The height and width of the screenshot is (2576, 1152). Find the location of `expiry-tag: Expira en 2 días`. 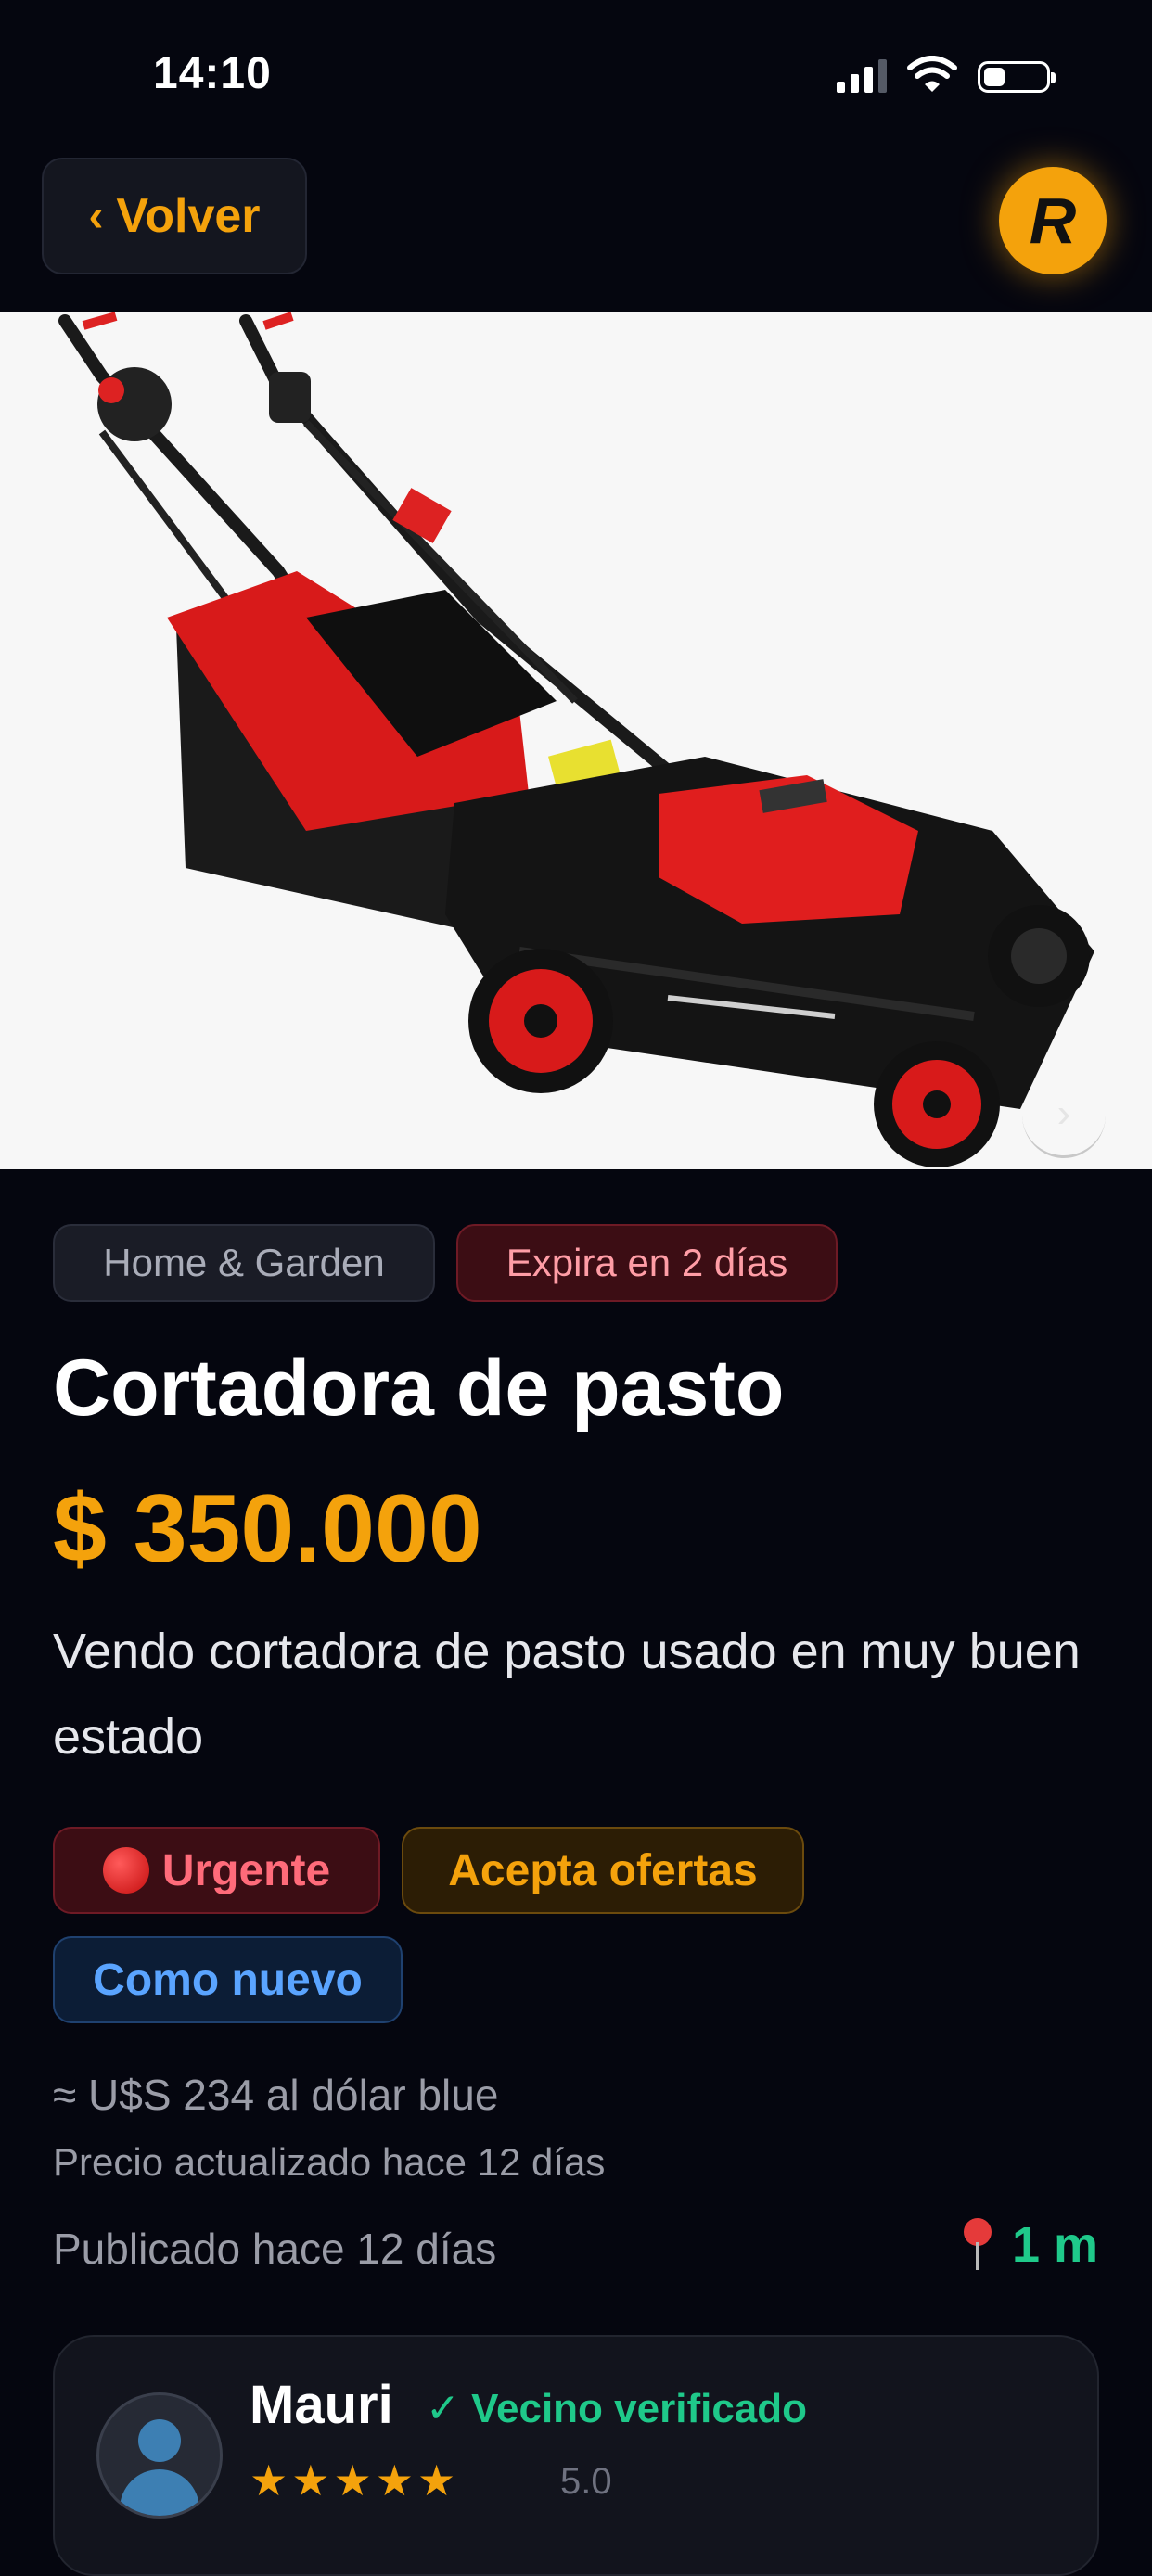

expiry-tag: Expira en 2 días is located at coordinates (647, 1263).